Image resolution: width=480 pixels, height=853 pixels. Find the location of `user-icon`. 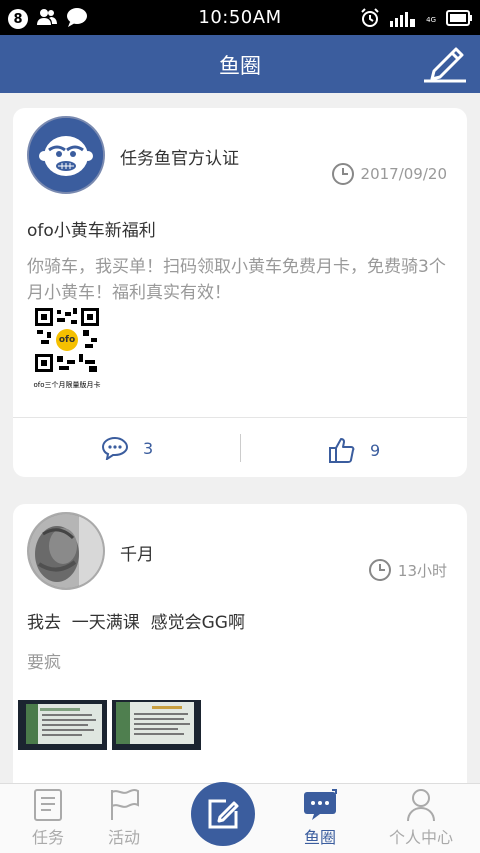

user-icon is located at coordinates (421, 805).